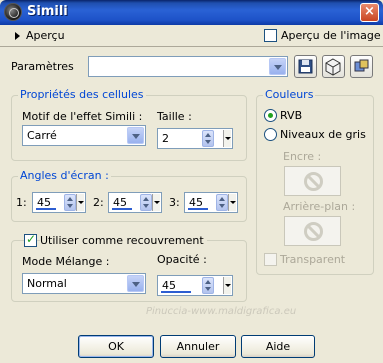 The width and height of the screenshot is (383, 363). What do you see at coordinates (84, 135) in the screenshot?
I see `motif-combo: Carré` at bounding box center [84, 135].